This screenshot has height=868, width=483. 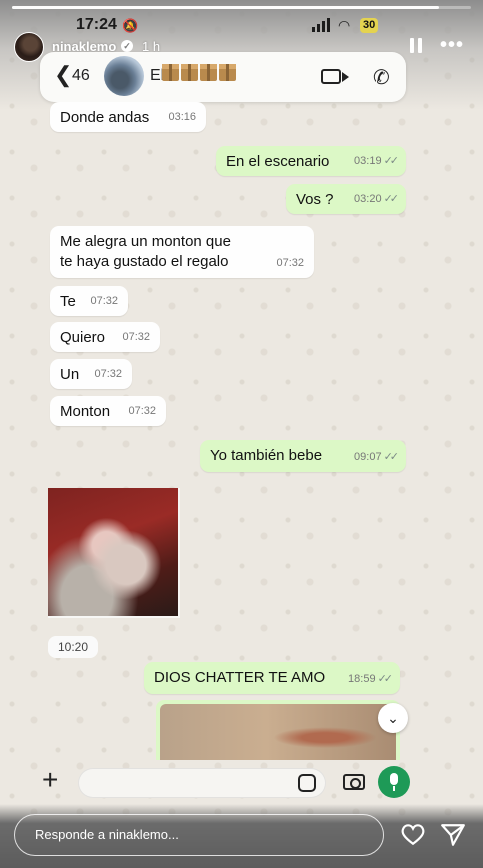 I want to click on message-text: En el escenario, so click(x=278, y=161).